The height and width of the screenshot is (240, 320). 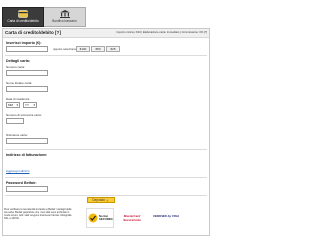 I want to click on bank-icon, so click(x=64, y=14).